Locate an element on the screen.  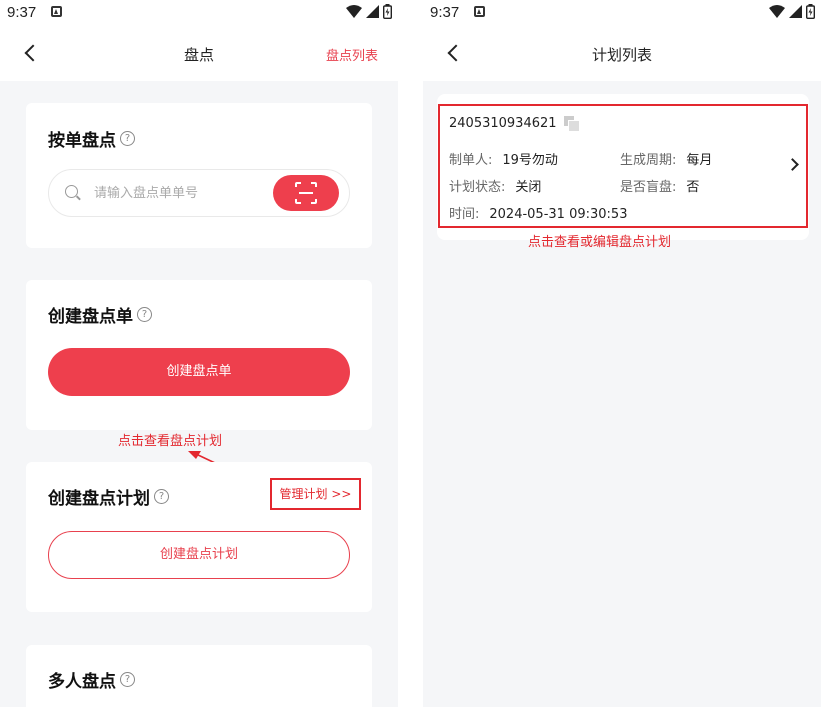
creator-field: 制单人: 19号勿动 is located at coordinates (503, 158).